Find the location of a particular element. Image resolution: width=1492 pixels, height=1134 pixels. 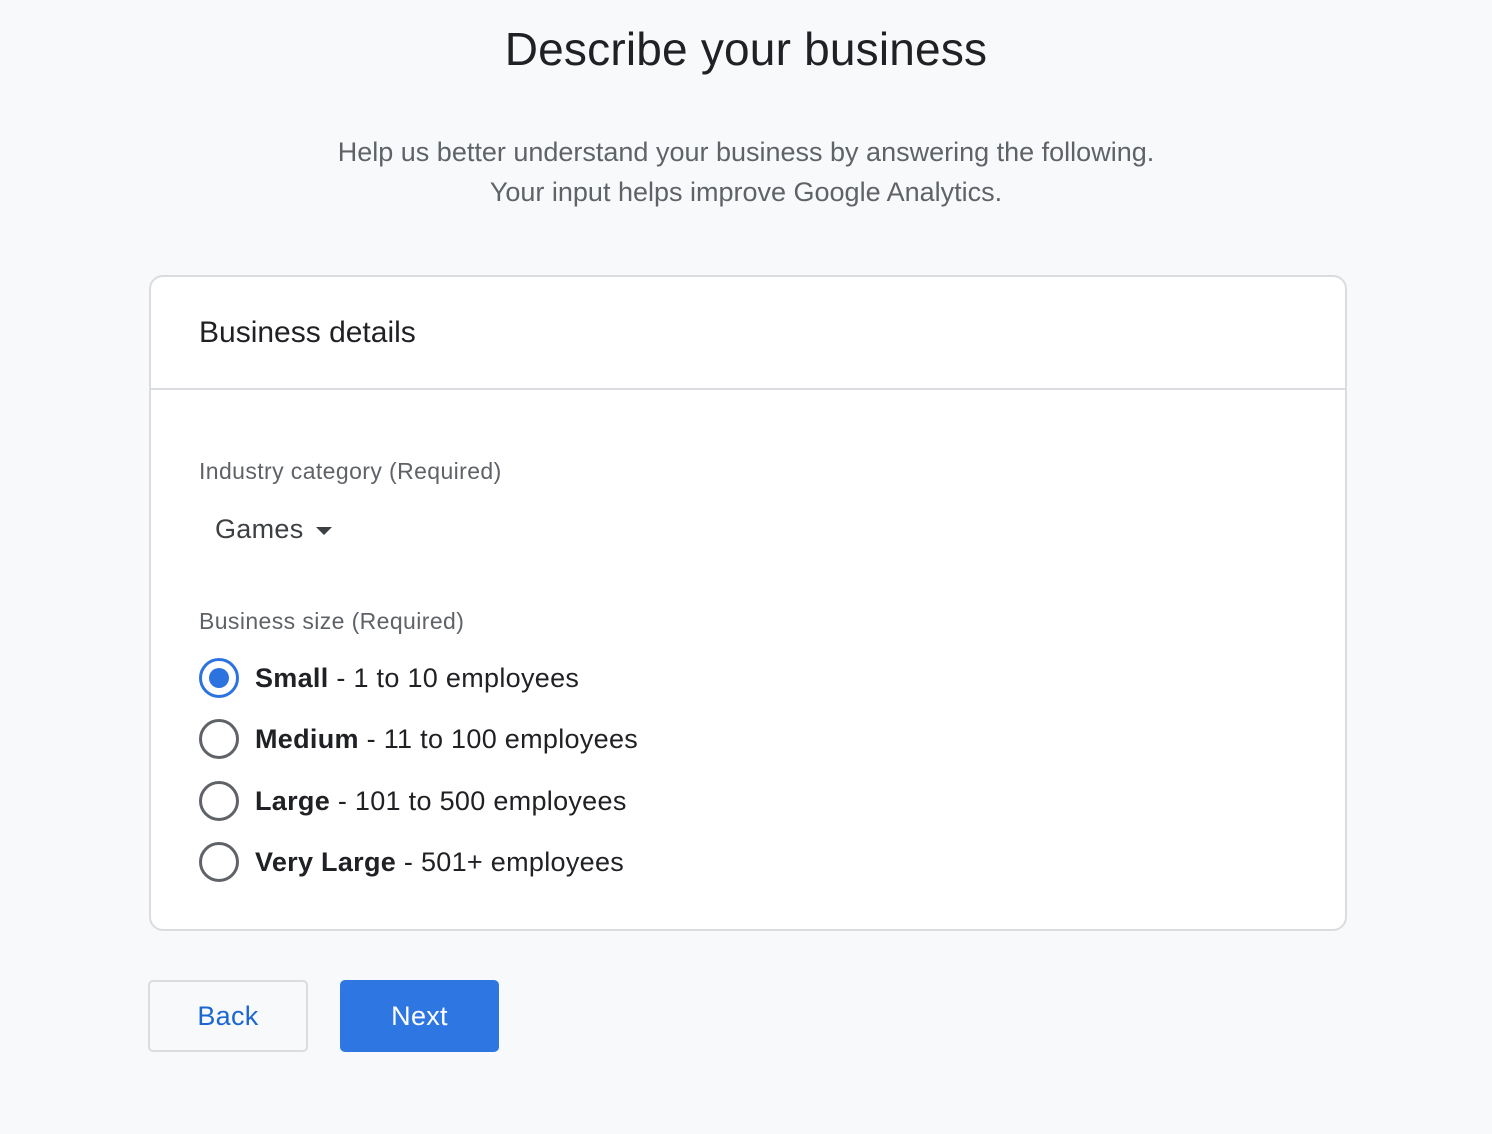

radio-checked-icon is located at coordinates (219, 678).